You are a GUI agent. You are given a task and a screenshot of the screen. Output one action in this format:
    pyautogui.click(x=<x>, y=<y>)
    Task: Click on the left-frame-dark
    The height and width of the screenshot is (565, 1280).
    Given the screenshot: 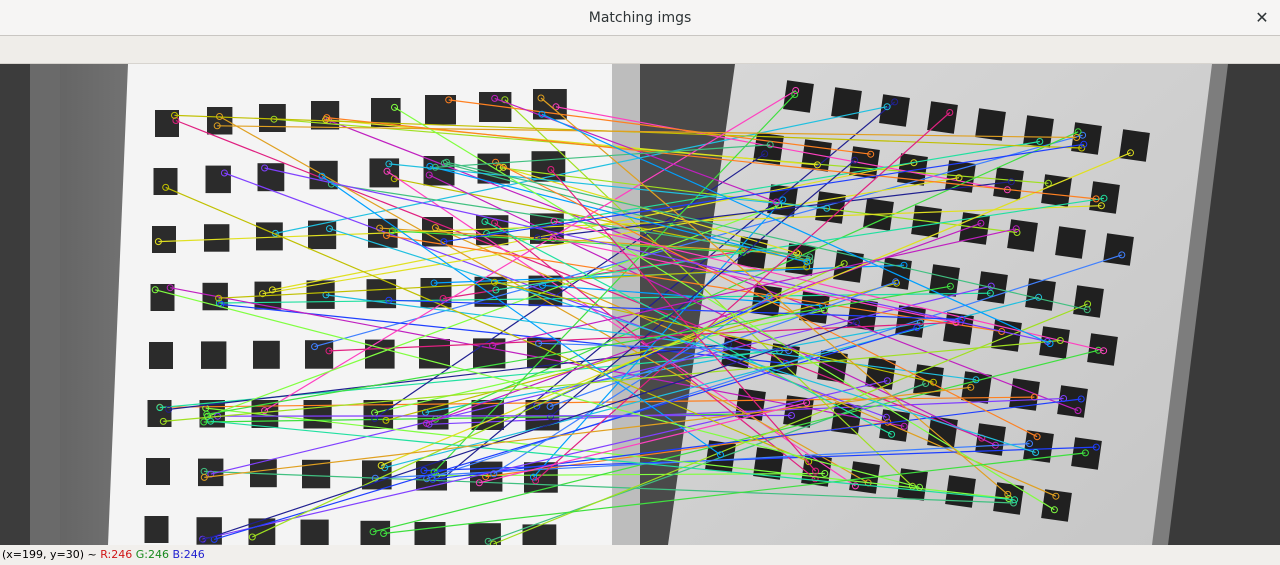 What is the action you would take?
    pyautogui.click(x=15, y=304)
    